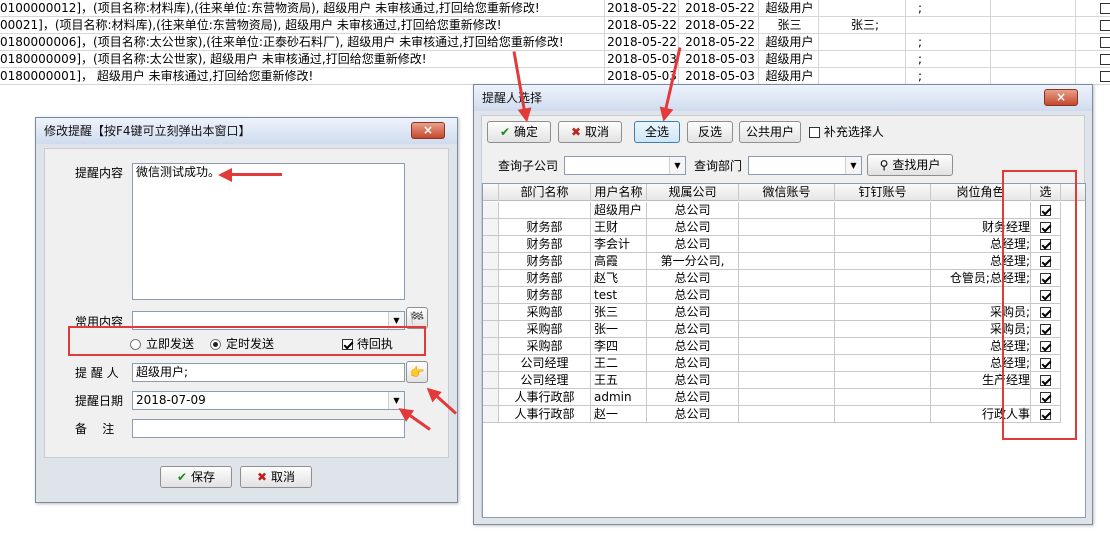  Describe the element at coordinates (784, 363) in the screenshot. I see `table-row: 公司经理 王二 总公司 总经理;` at that location.